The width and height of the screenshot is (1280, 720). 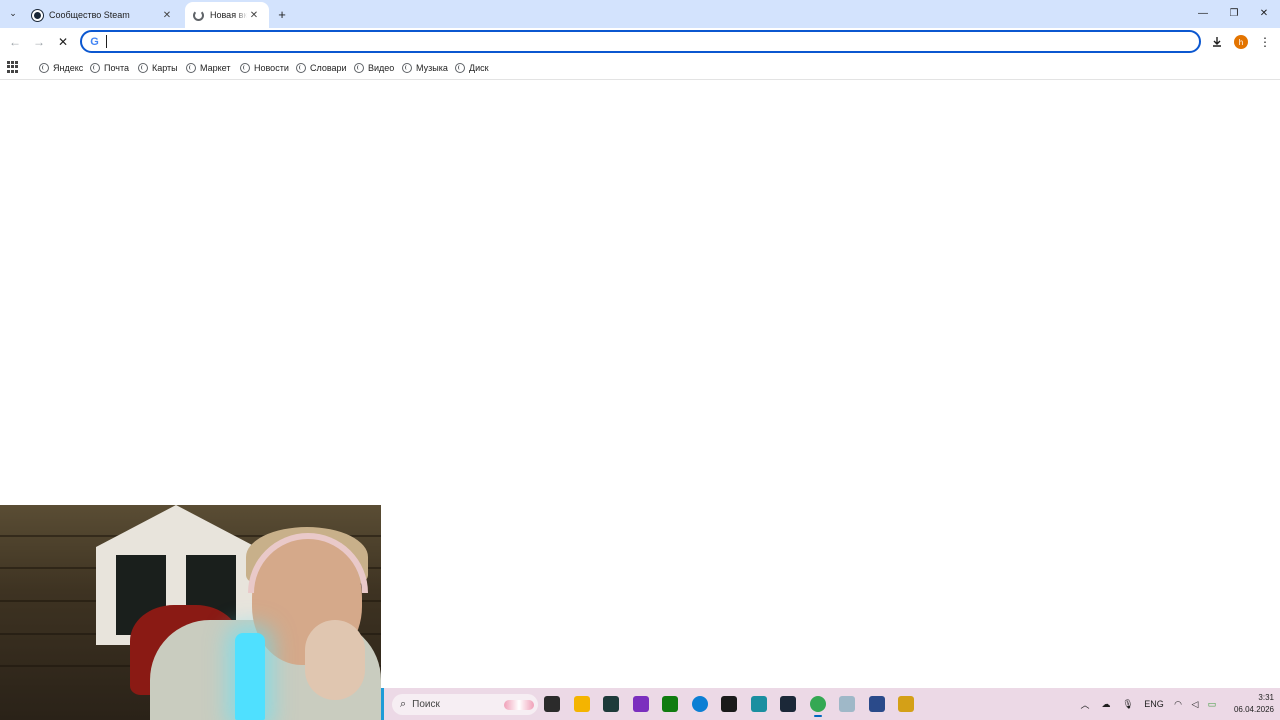 I want to click on tab-steam-community: Сообщество Steam ✕, so click(x=103, y=15).